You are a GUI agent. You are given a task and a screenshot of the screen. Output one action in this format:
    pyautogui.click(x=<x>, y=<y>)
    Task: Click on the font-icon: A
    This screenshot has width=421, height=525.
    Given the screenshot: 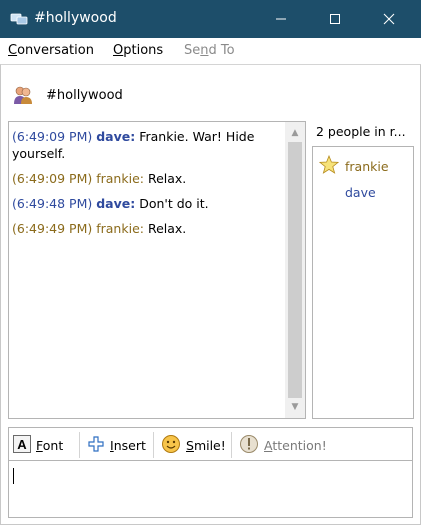 What is the action you would take?
    pyautogui.click(x=22, y=445)
    